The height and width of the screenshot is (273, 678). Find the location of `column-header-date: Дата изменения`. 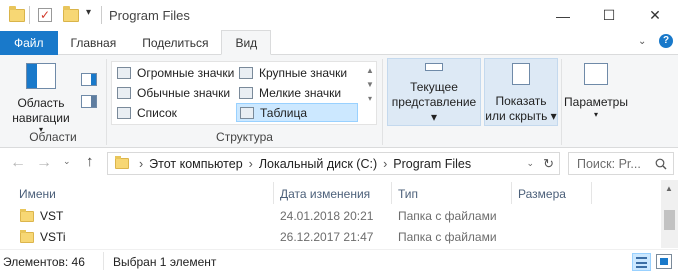

column-header-date: Дата изменения is located at coordinates (325, 194).